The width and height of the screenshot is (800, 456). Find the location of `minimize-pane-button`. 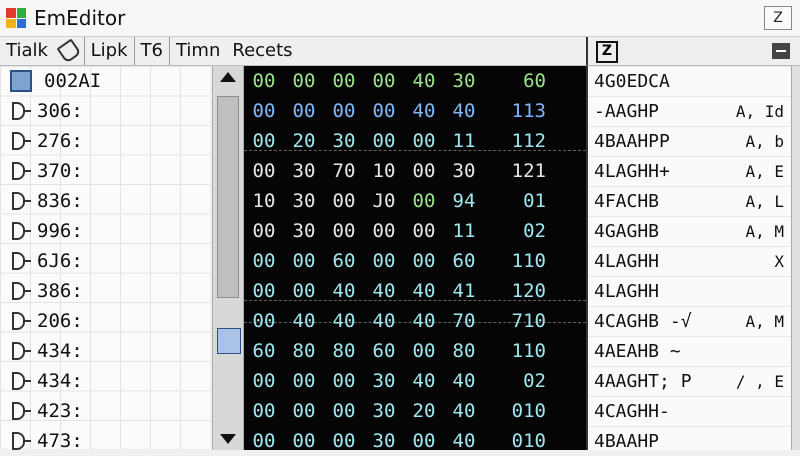

minimize-pane-button is located at coordinates (781, 51).